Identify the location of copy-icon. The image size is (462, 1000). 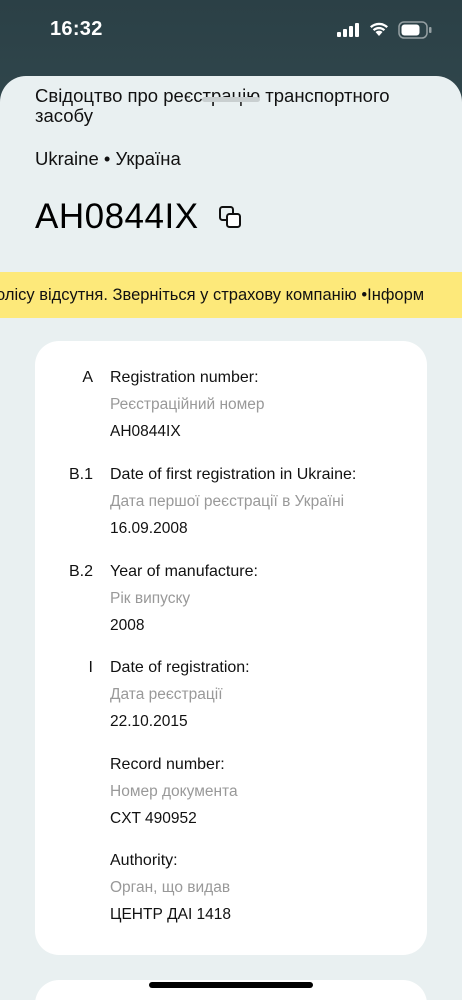
(229, 217).